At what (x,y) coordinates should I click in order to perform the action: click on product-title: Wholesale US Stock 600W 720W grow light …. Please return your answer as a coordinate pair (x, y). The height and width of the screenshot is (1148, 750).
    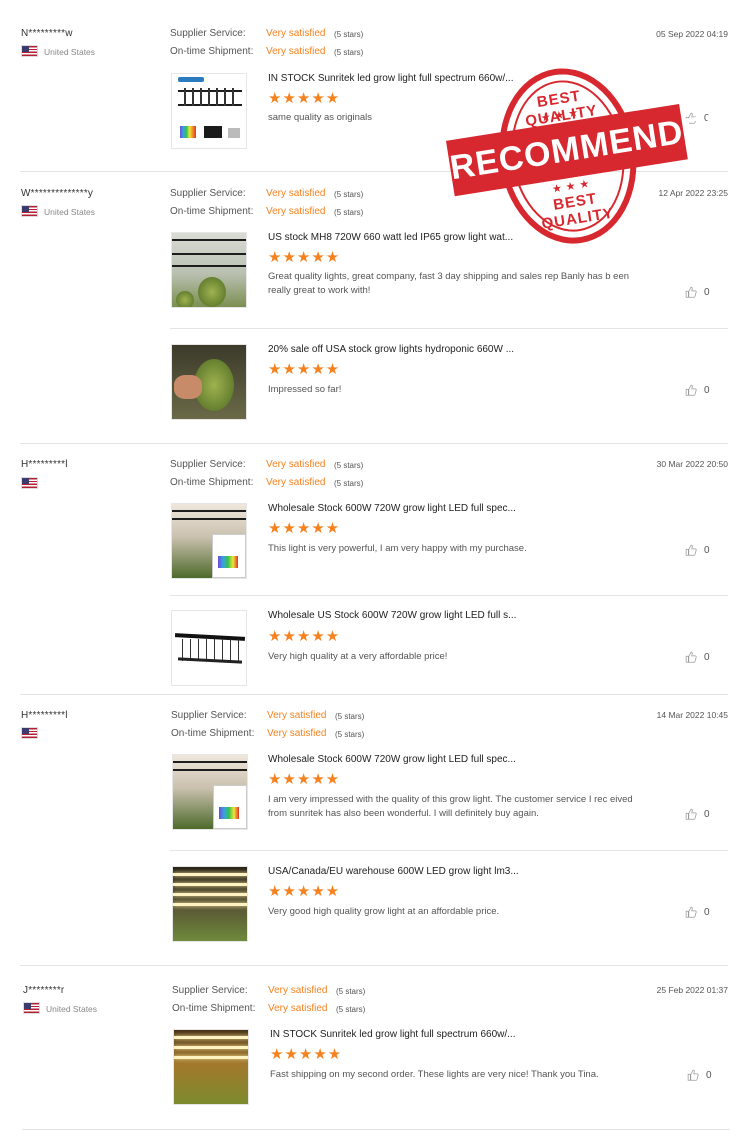
    Looking at the image, I should click on (392, 615).